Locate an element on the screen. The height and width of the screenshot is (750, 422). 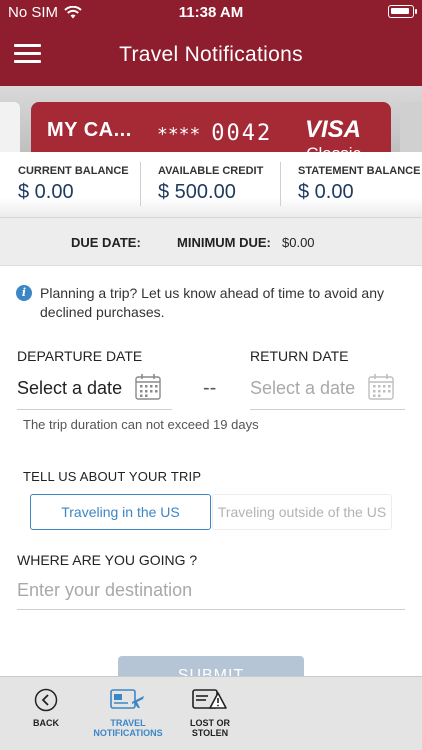
departure-date-label: DEPARTURE DATE is located at coordinates (80, 356).